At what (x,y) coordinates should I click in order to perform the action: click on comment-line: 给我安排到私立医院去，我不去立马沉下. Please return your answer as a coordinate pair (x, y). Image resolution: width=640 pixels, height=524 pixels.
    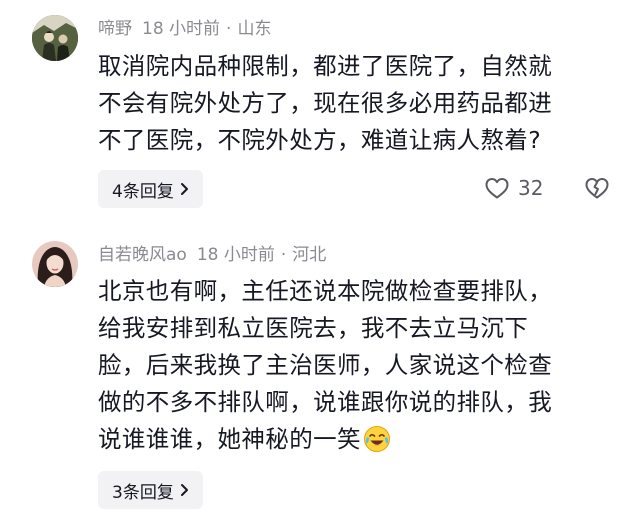
    Looking at the image, I should click on (313, 328).